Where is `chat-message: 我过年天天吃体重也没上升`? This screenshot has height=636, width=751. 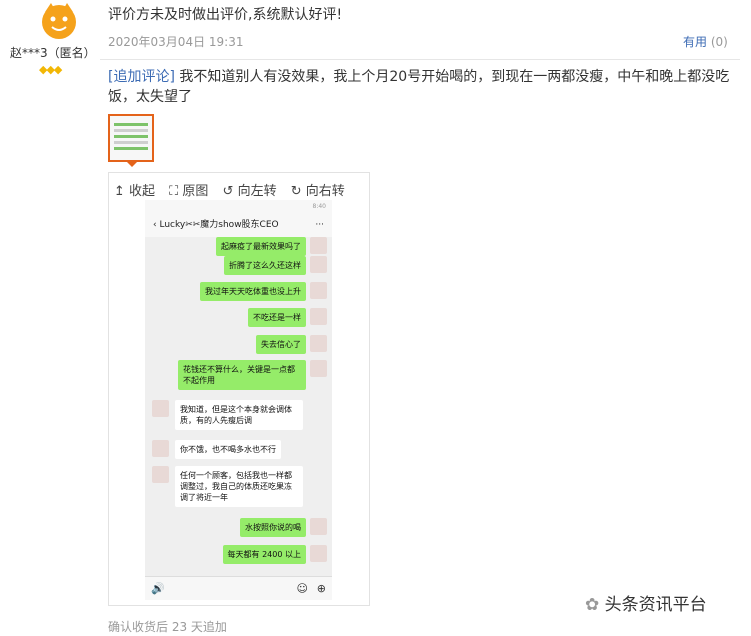 chat-message: 我过年天天吃体重也没上升 is located at coordinates (253, 291).